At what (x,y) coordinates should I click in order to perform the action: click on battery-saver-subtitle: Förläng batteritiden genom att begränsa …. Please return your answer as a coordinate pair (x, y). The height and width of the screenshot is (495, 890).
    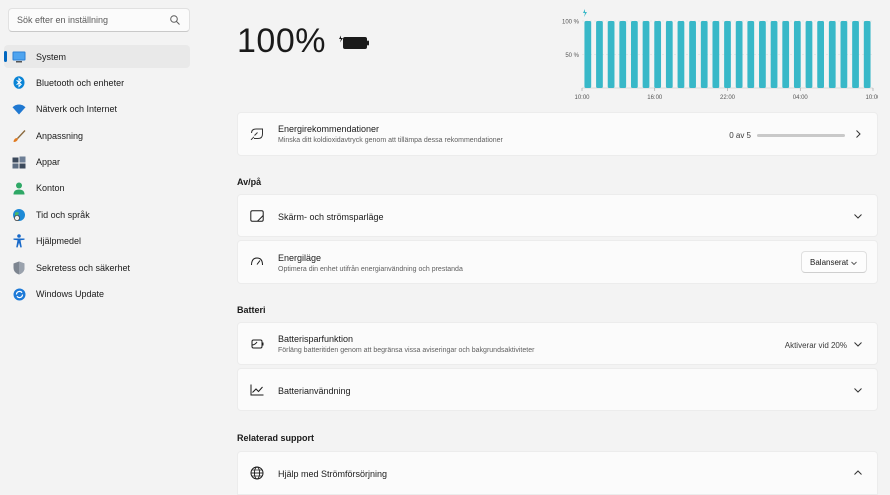
    Looking at the image, I should click on (406, 350).